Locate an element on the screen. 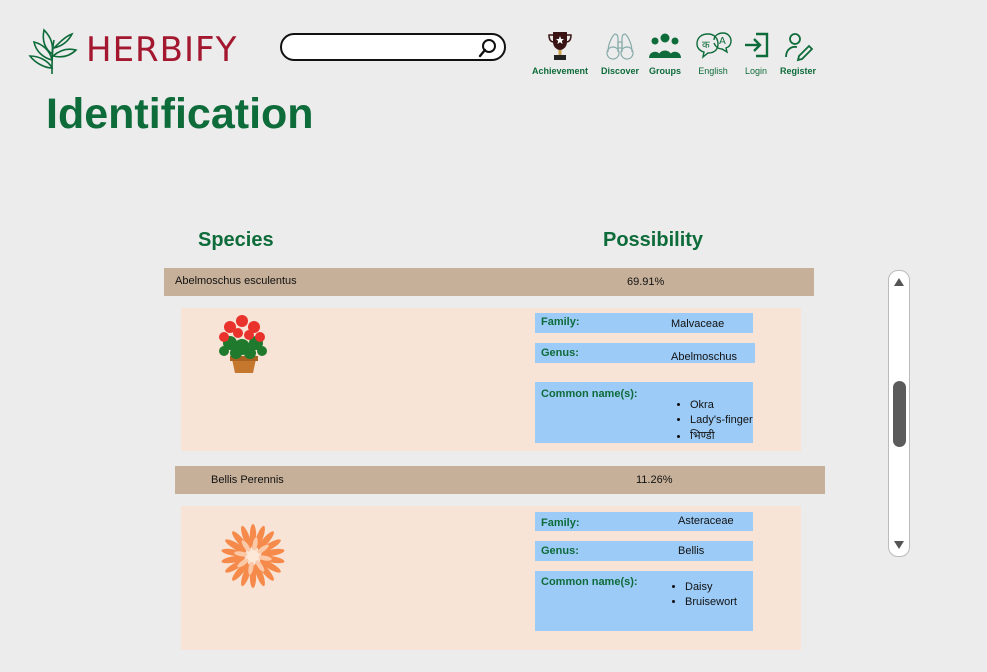  nav-label: Login is located at coordinates (756, 71).